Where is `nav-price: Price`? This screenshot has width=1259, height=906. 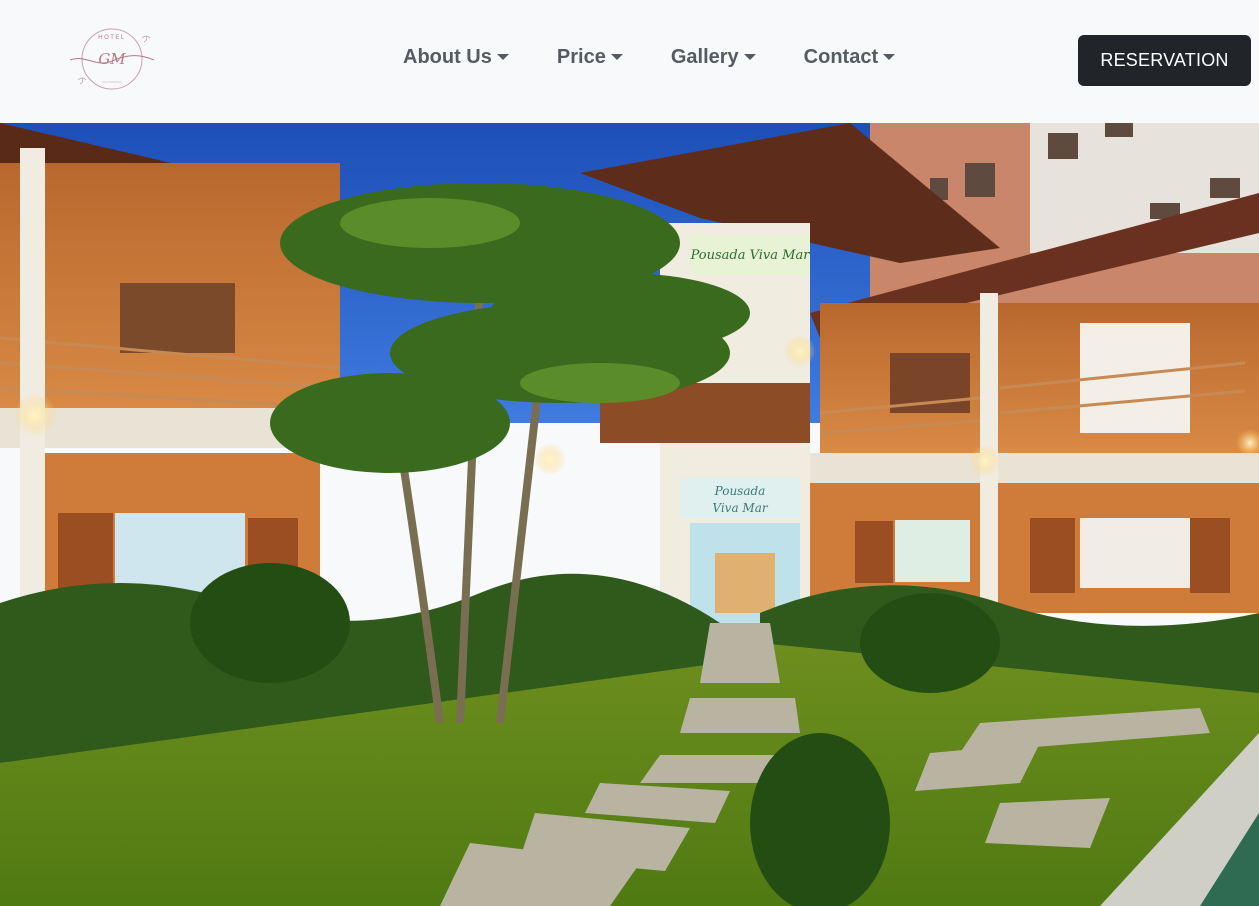 nav-price: Price is located at coordinates (590, 57).